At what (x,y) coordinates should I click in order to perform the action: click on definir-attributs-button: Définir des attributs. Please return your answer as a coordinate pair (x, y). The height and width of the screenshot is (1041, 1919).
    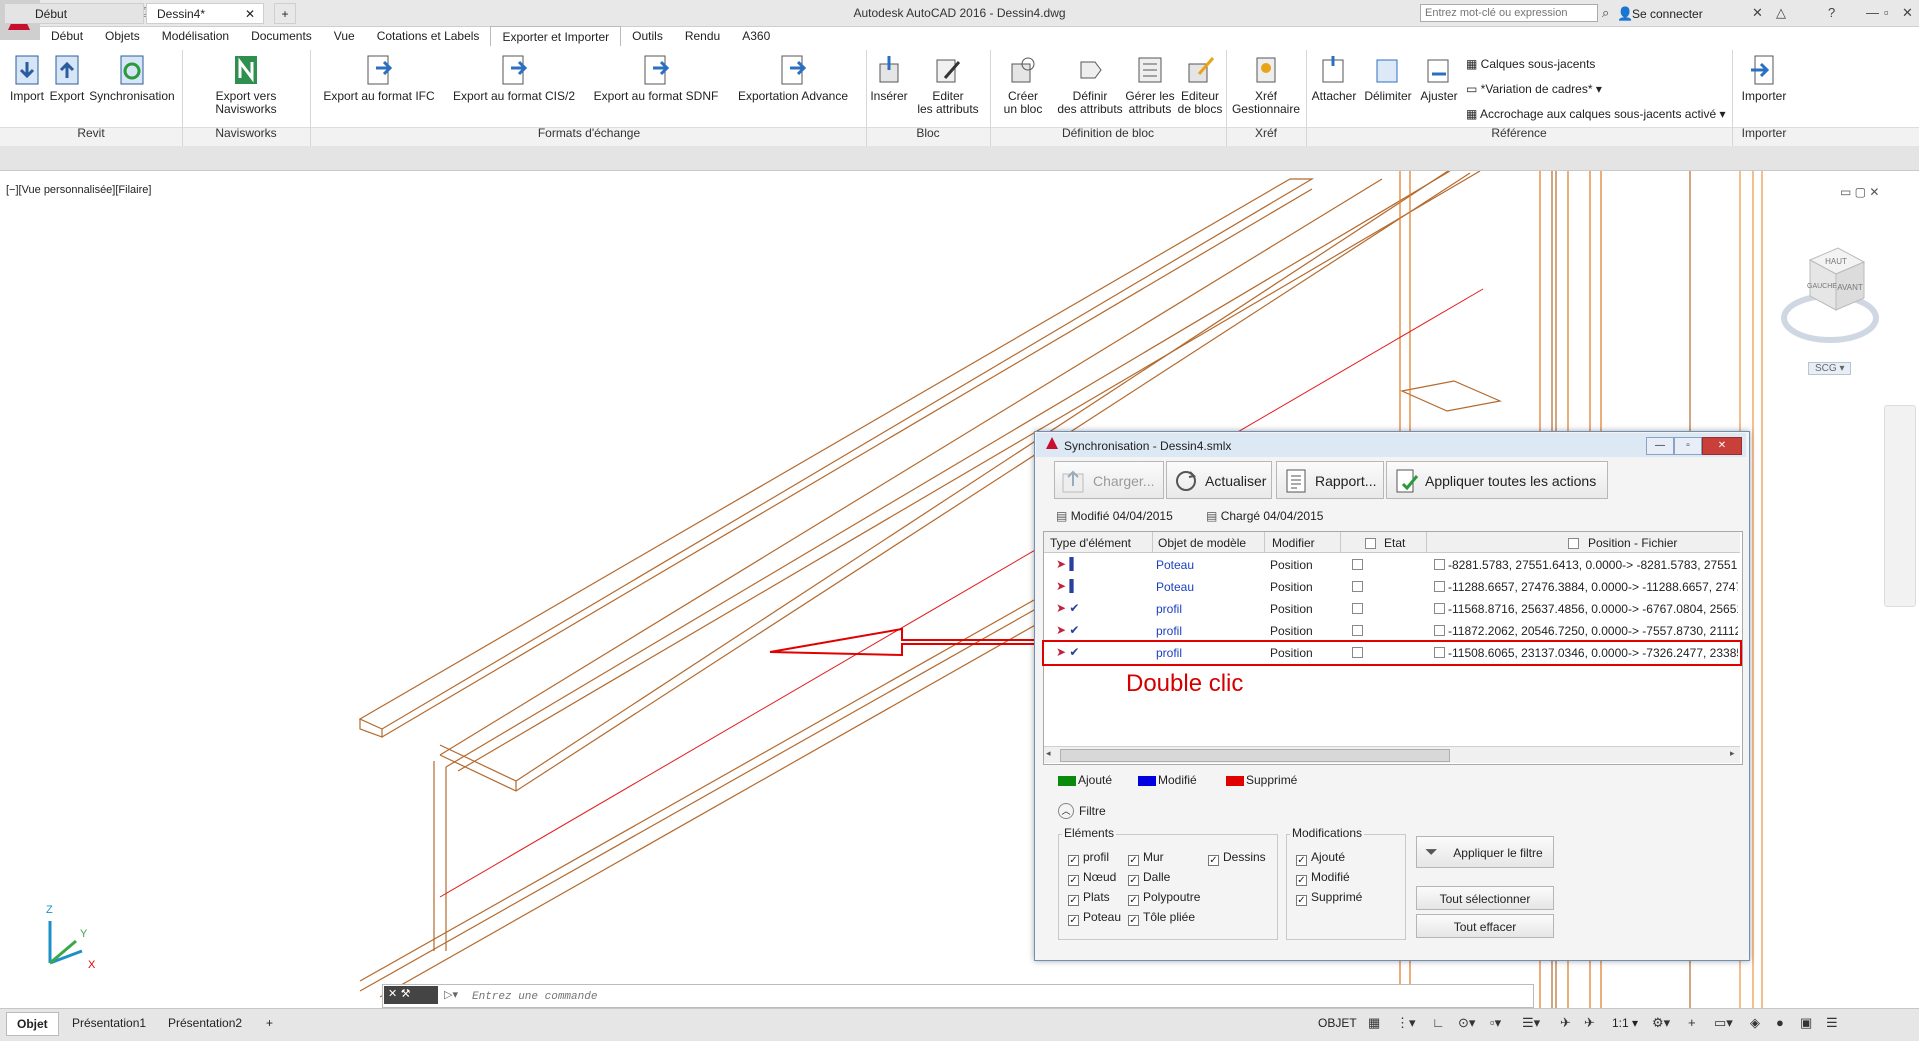
    Looking at the image, I should click on (1090, 85).